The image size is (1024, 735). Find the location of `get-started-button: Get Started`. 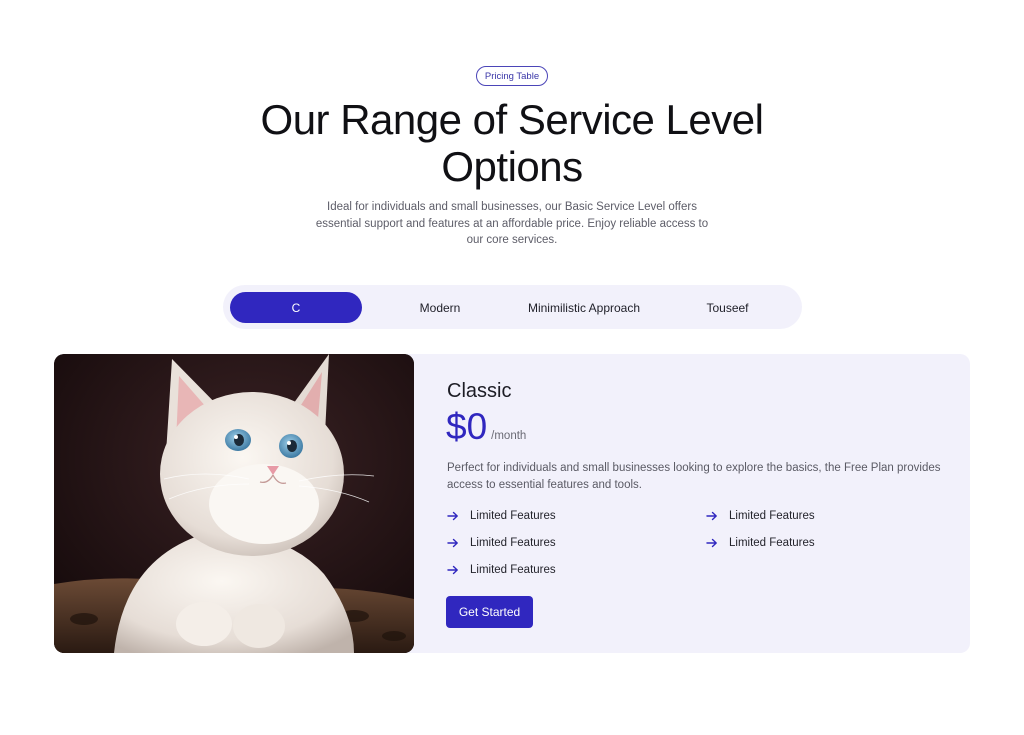

get-started-button: Get Started is located at coordinates (489, 612).